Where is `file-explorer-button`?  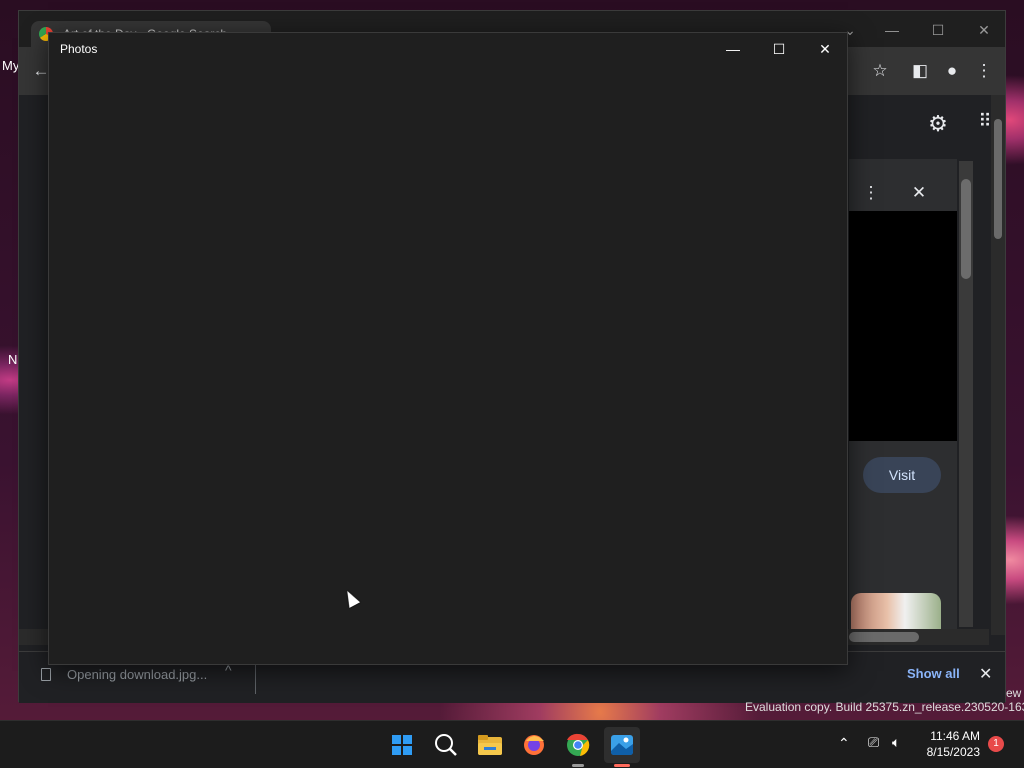
file-explorer-button is located at coordinates (490, 745).